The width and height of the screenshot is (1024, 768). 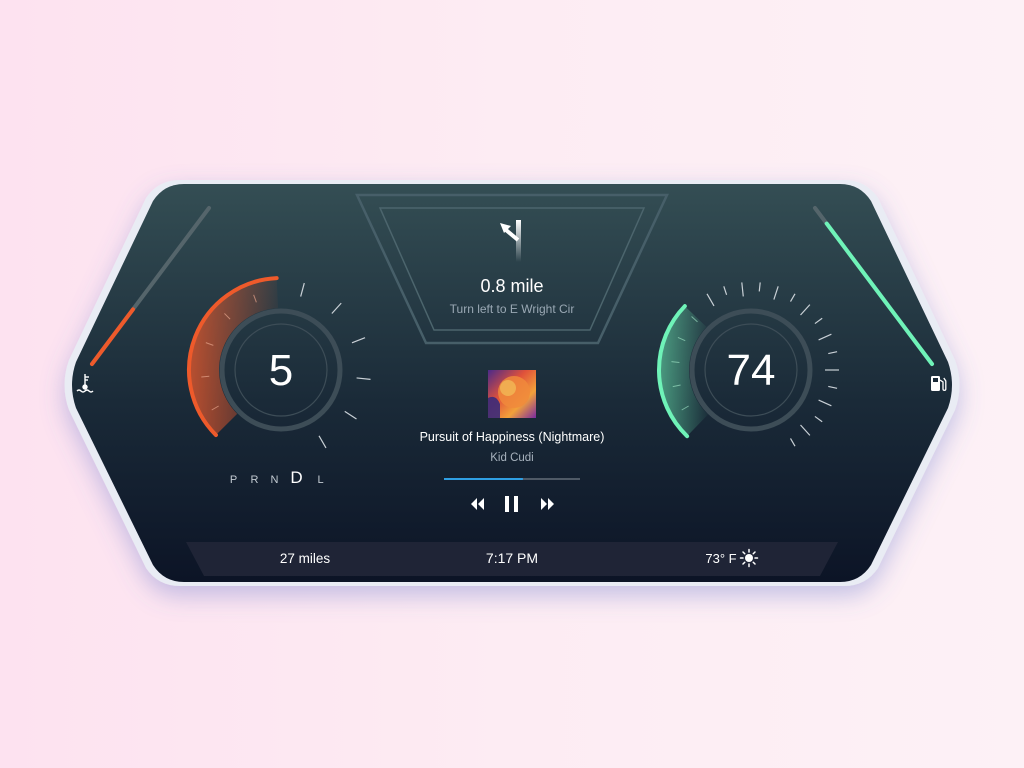 What do you see at coordinates (281, 370) in the screenshot?
I see `left-gauge-value: 5` at bounding box center [281, 370].